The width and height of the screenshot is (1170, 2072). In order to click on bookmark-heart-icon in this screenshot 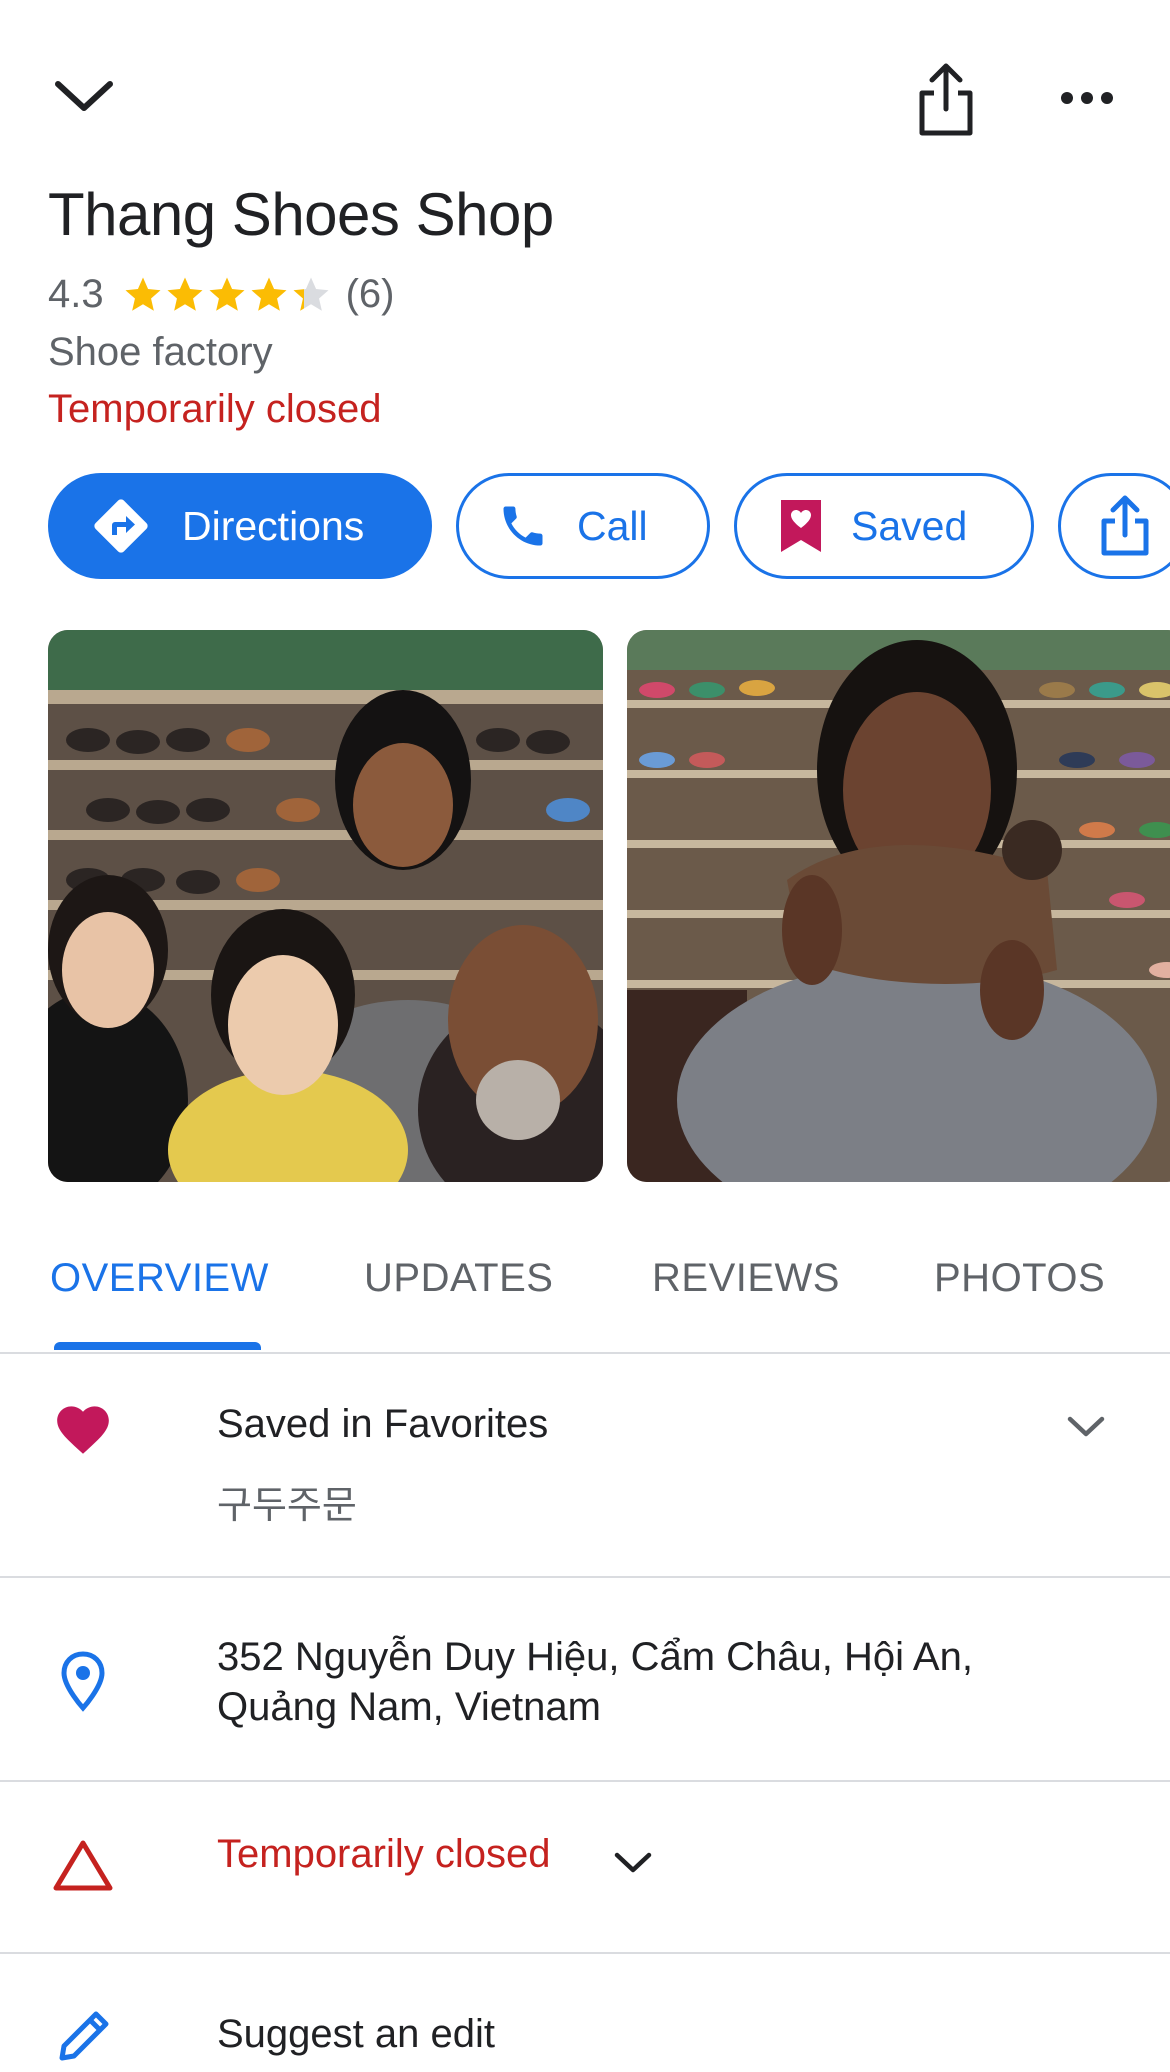, I will do `click(801, 526)`.